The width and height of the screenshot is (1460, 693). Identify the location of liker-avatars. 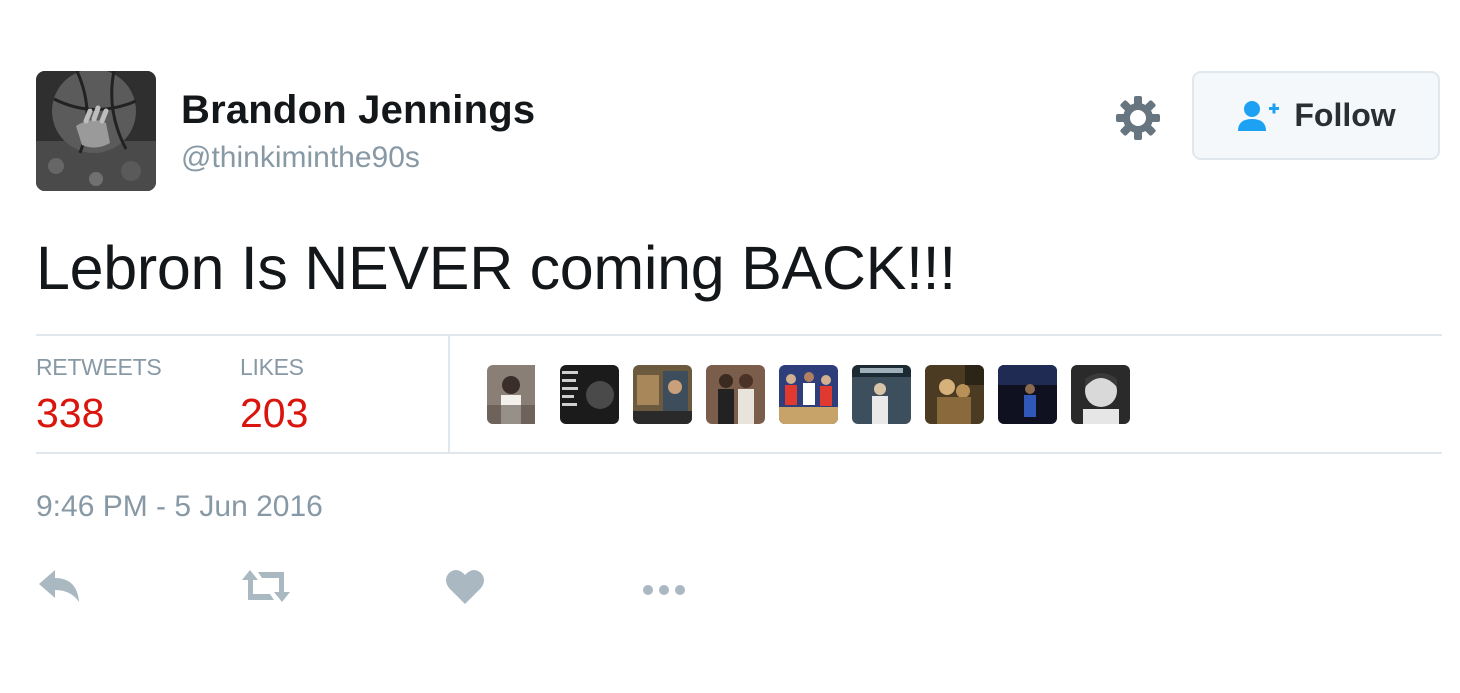
(808, 394).